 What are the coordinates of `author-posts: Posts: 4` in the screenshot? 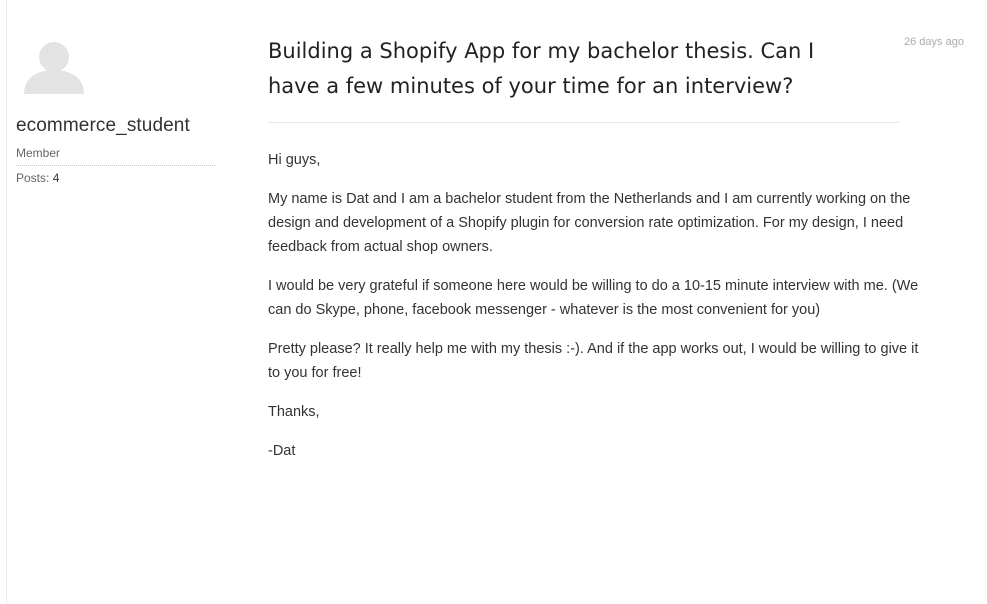 It's located at (37, 178).